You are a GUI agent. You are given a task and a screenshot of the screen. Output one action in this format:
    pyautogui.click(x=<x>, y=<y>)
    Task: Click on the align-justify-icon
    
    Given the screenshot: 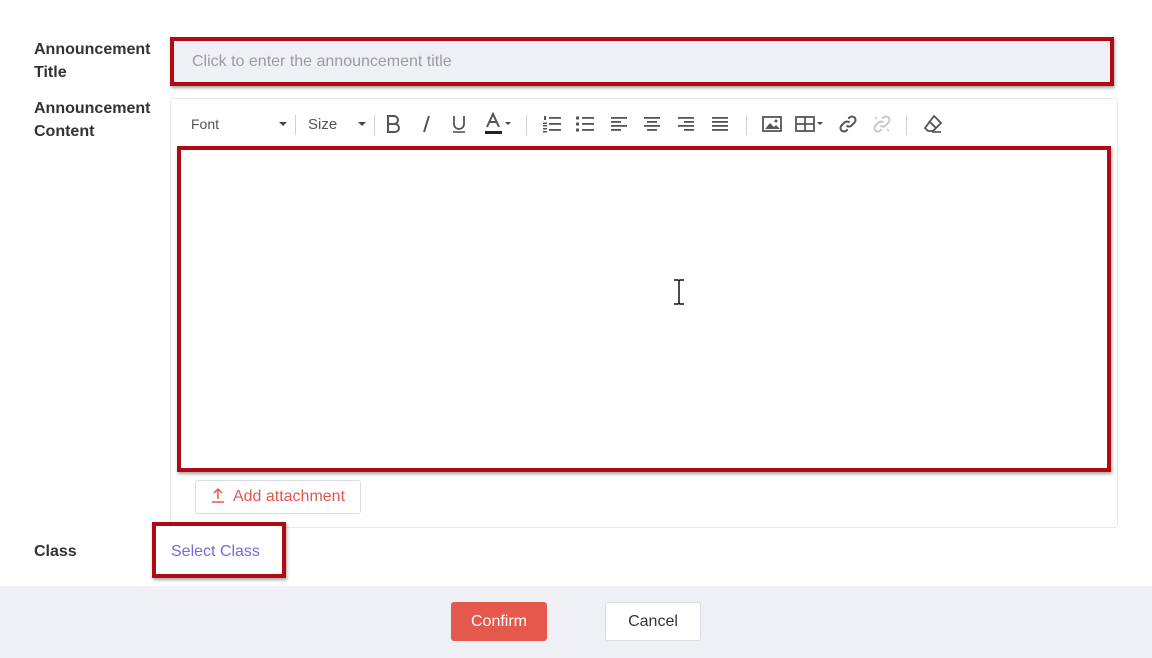 What is the action you would take?
    pyautogui.click(x=720, y=124)
    